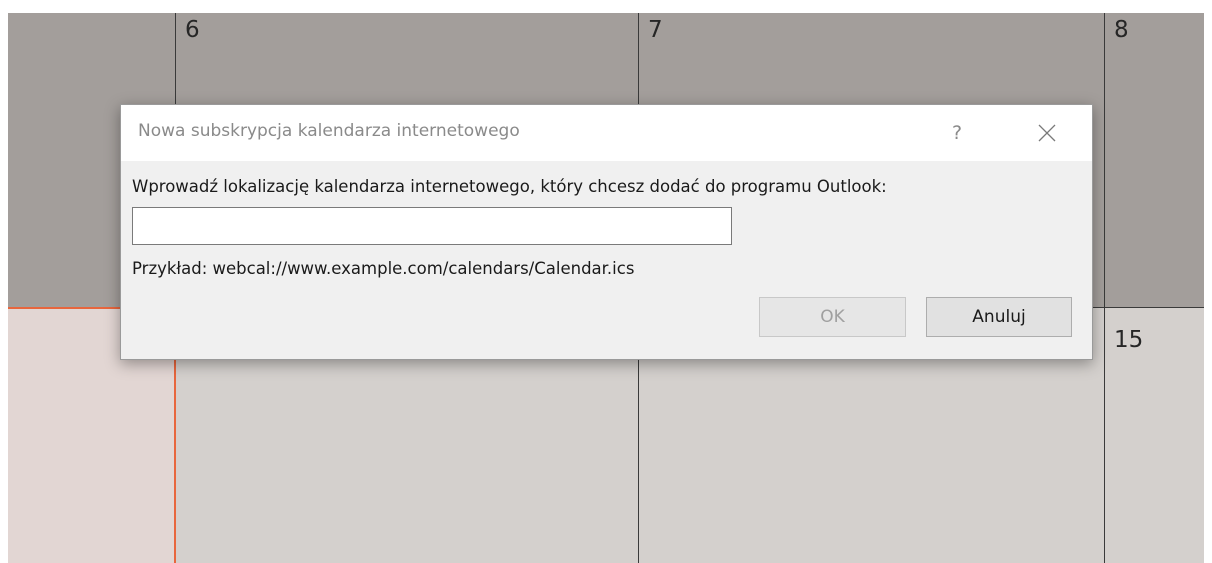 This screenshot has height=563, width=1212. Describe the element at coordinates (1121, 30) in the screenshot. I see `day-number: 8` at that location.